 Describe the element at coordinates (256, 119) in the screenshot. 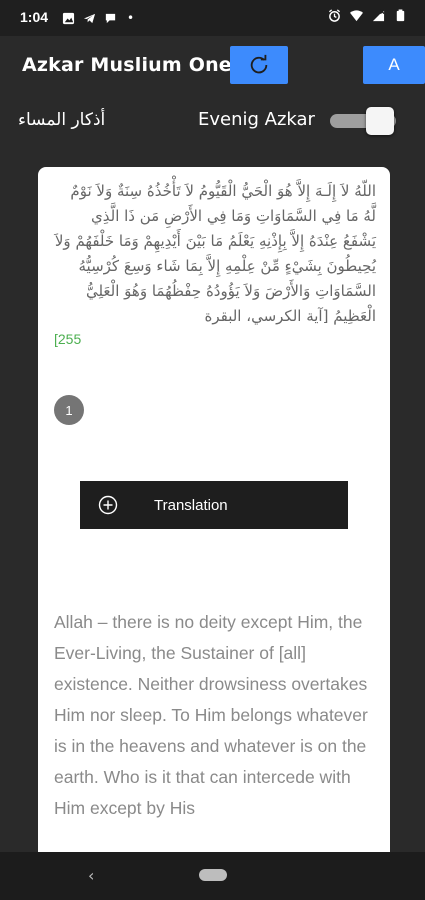

I see `evening-azkar-label: Evenig Azkar` at that location.